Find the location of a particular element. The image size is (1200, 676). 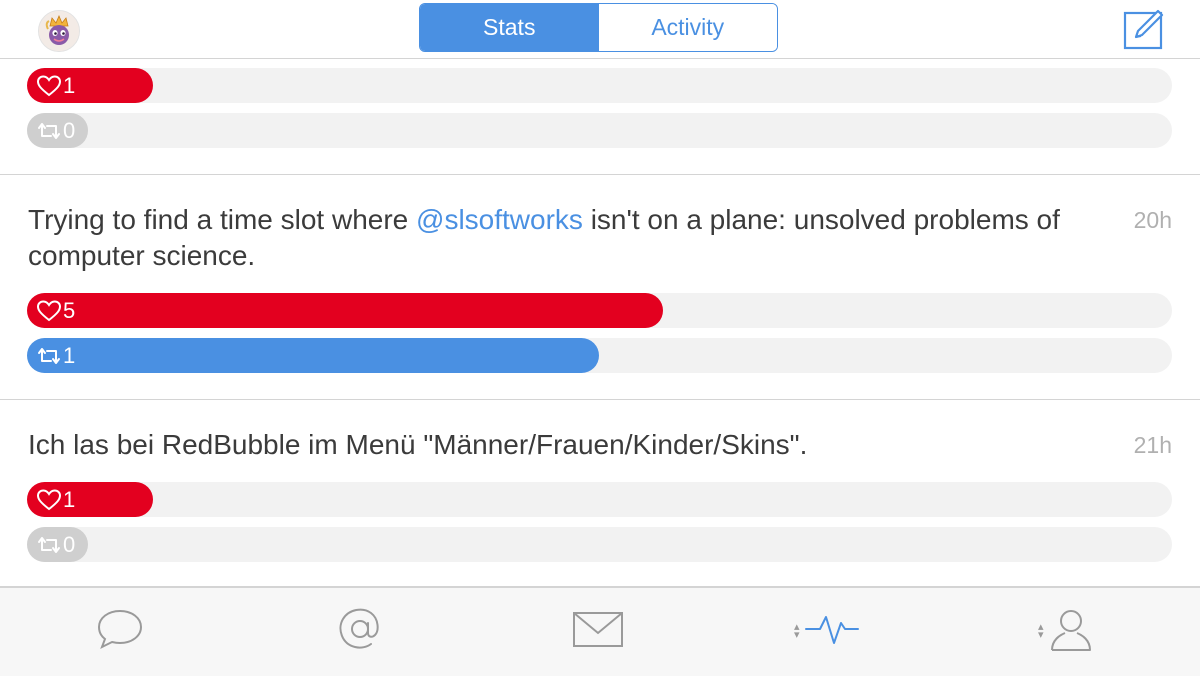

tab-activity-stats: ▴ ▾ is located at coordinates (827, 631).